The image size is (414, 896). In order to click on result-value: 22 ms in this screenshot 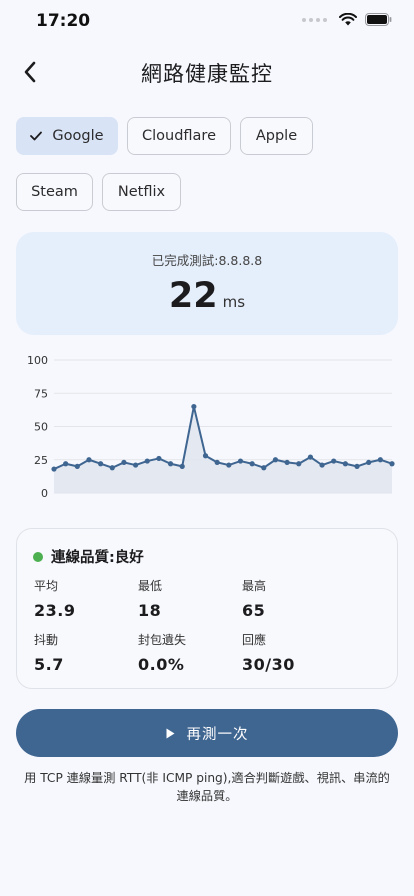, I will do `click(207, 296)`.